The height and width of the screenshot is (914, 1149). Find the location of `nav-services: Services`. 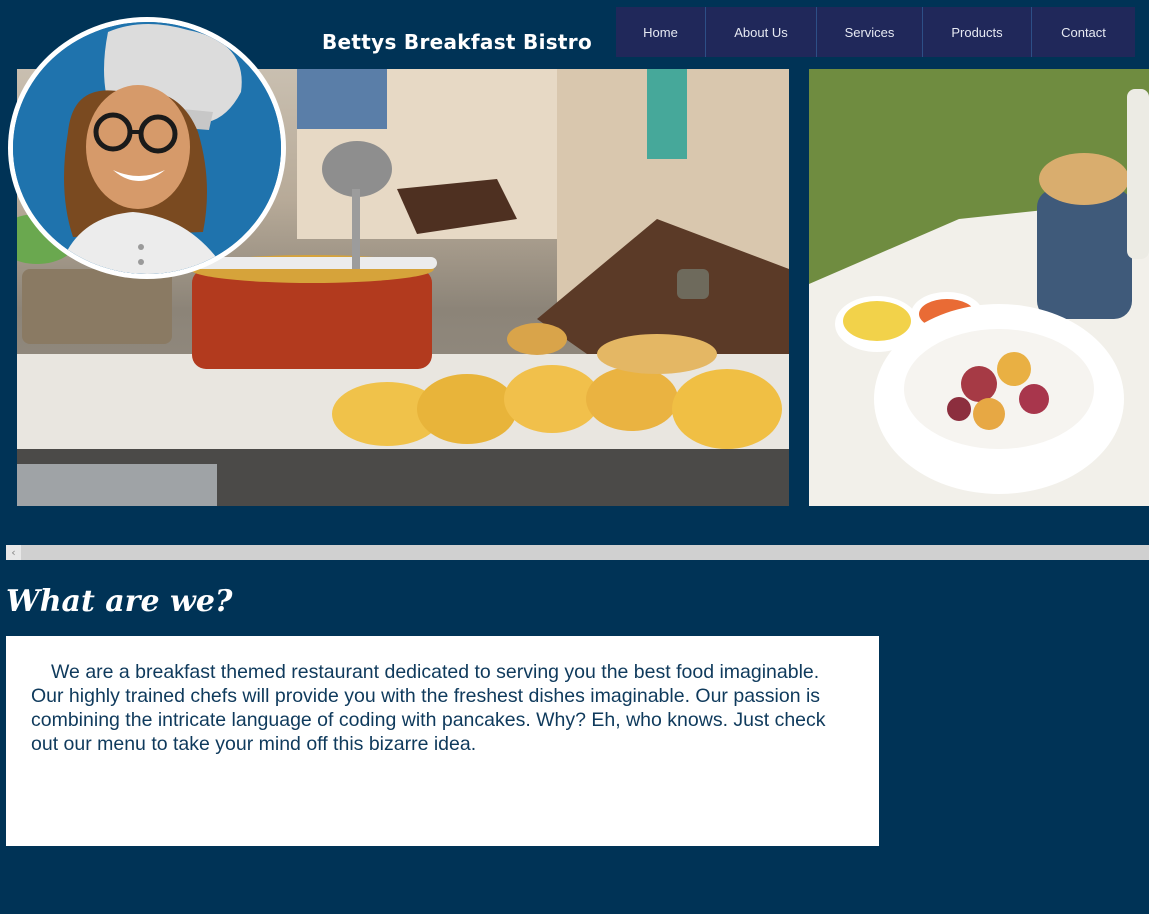

nav-services: Services is located at coordinates (870, 32).